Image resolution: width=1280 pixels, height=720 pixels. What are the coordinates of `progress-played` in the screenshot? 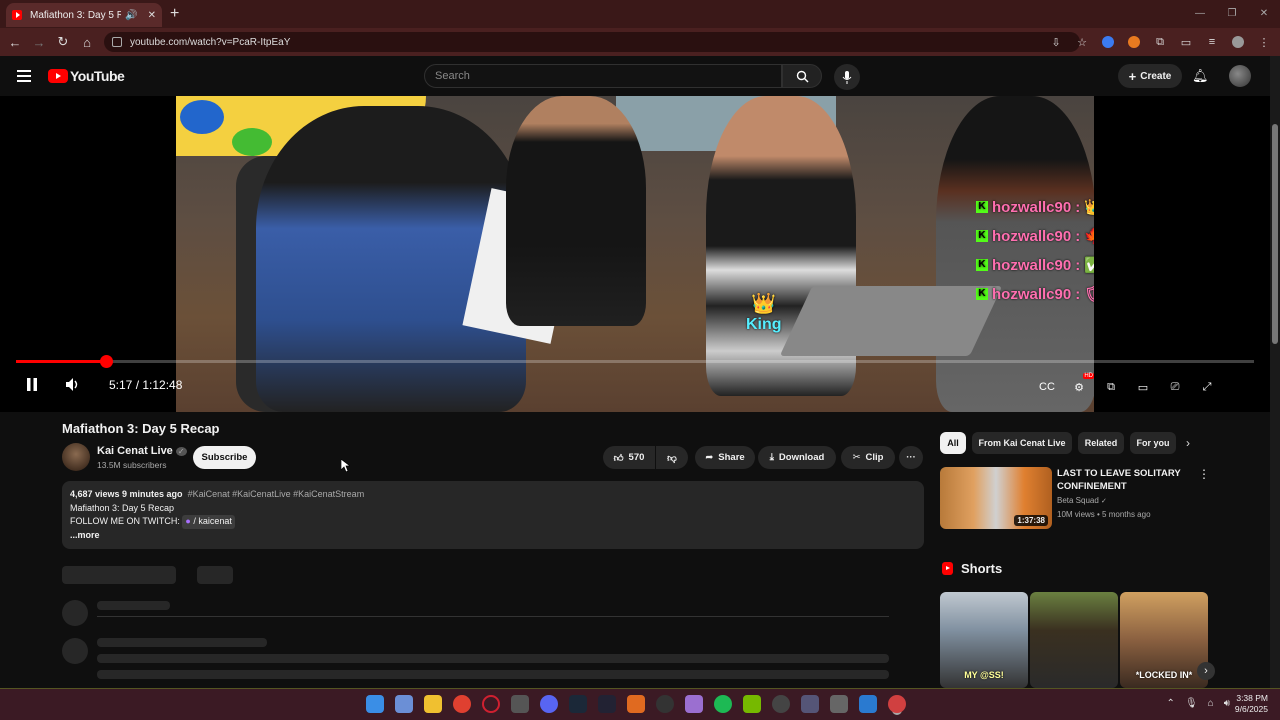 It's located at (61, 361).